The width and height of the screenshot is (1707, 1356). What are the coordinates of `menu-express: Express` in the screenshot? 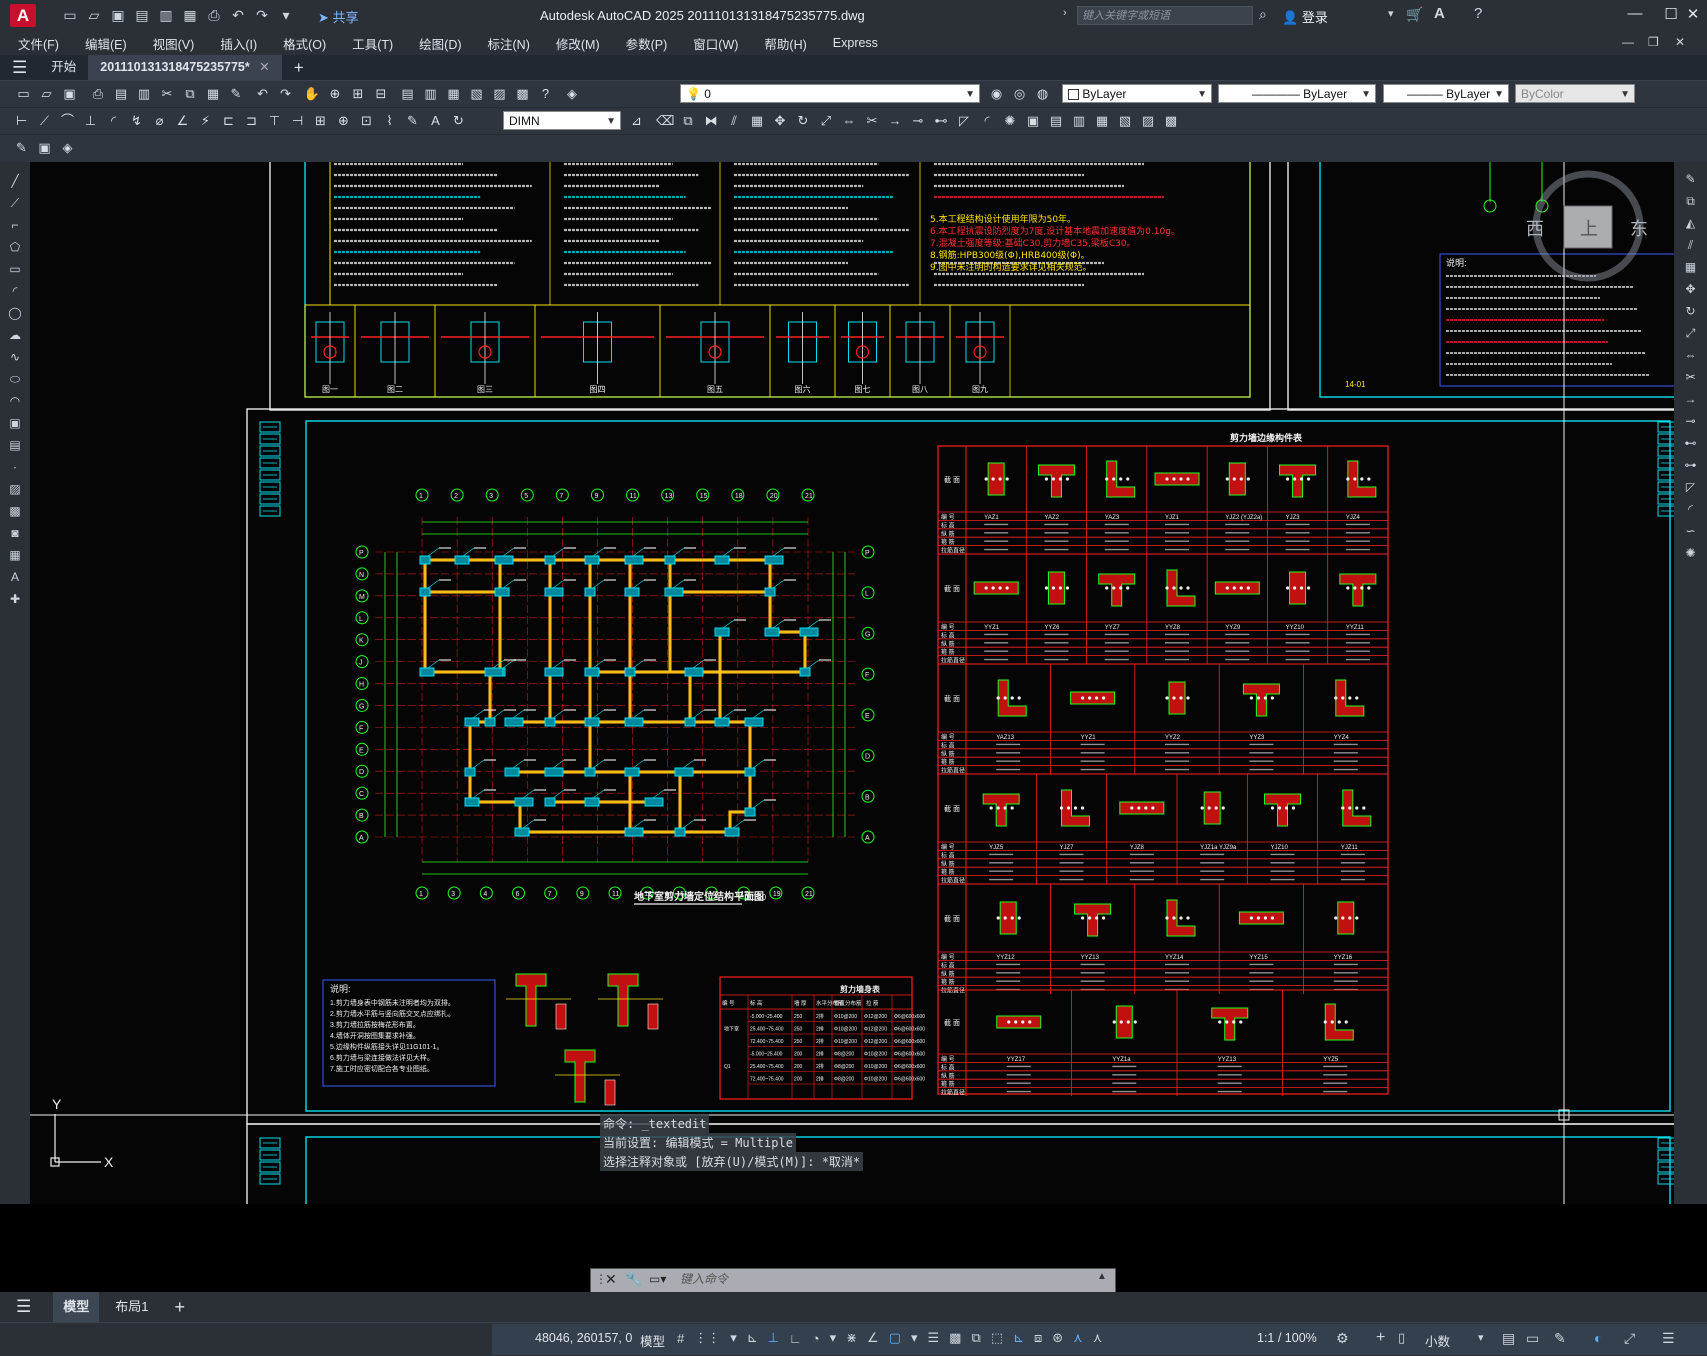 It's located at (855, 43).